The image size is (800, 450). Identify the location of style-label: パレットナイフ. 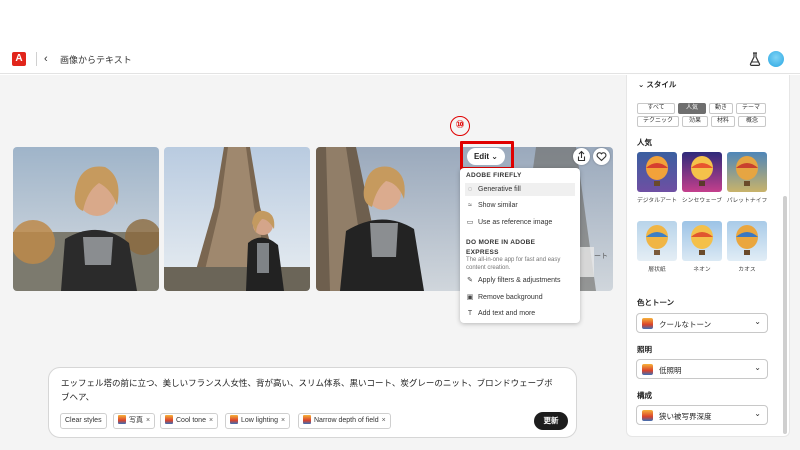
(747, 201).